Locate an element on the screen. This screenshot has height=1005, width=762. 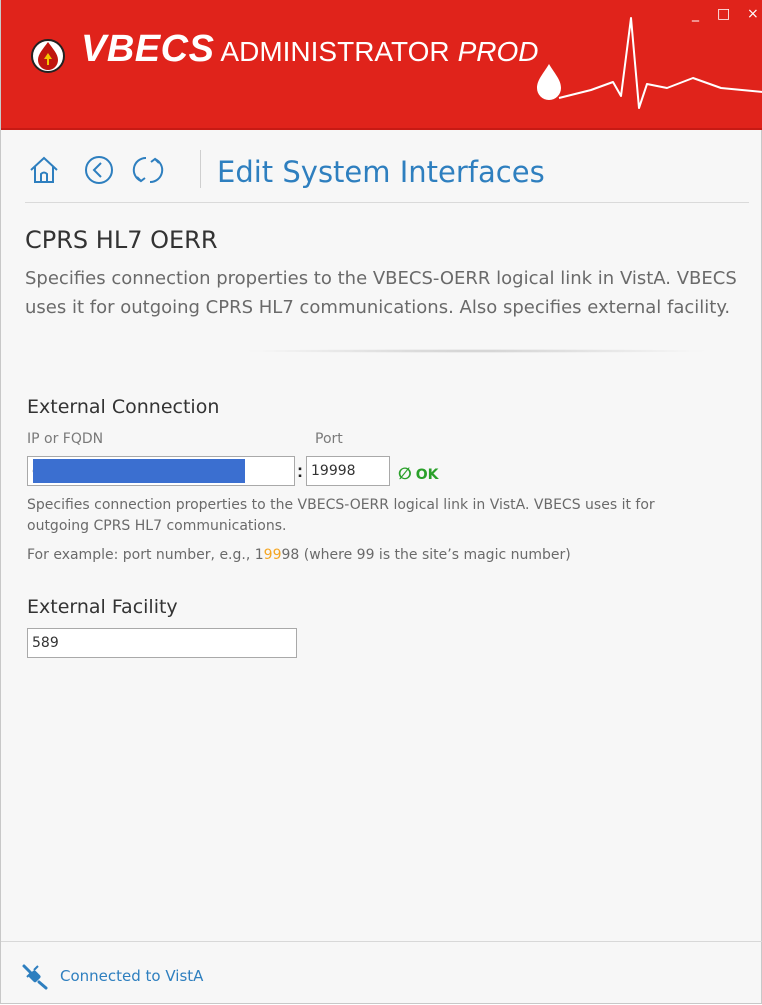
redaction-block is located at coordinates (139, 471).